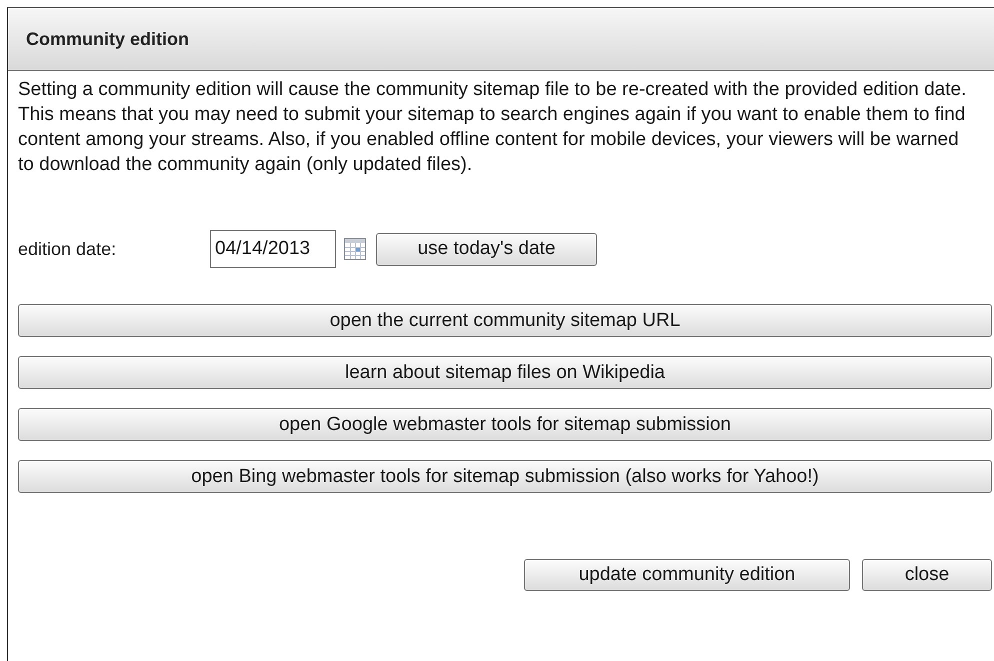 This screenshot has height=661, width=994. What do you see at coordinates (355, 249) in the screenshot?
I see `calendar-icon` at bounding box center [355, 249].